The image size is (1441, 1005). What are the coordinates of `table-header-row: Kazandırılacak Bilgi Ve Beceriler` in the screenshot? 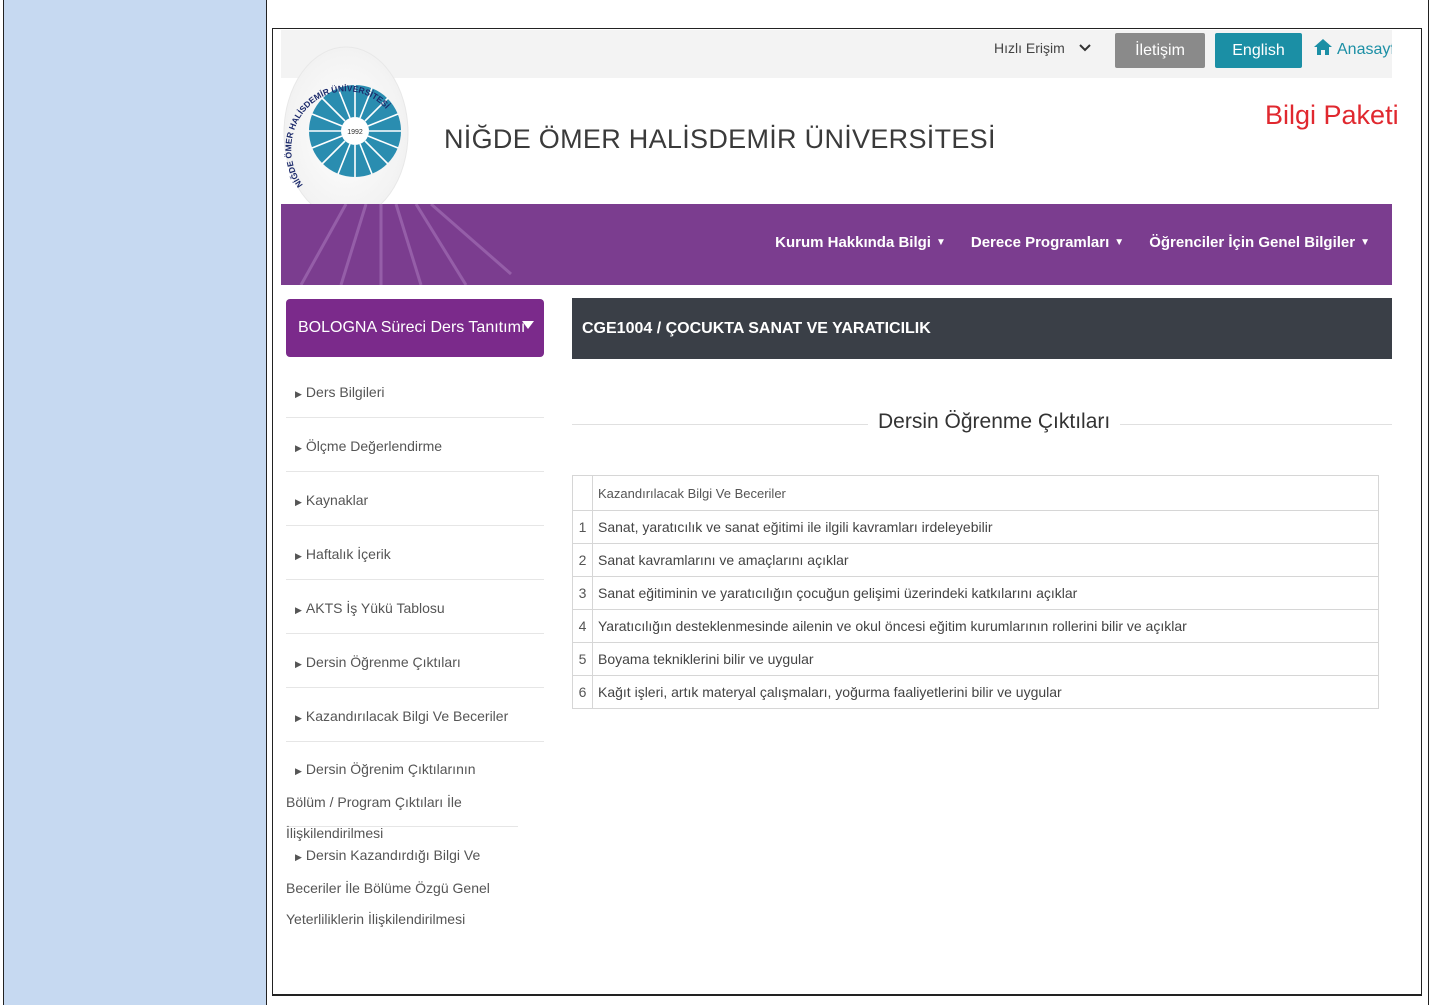 It's located at (975, 493).